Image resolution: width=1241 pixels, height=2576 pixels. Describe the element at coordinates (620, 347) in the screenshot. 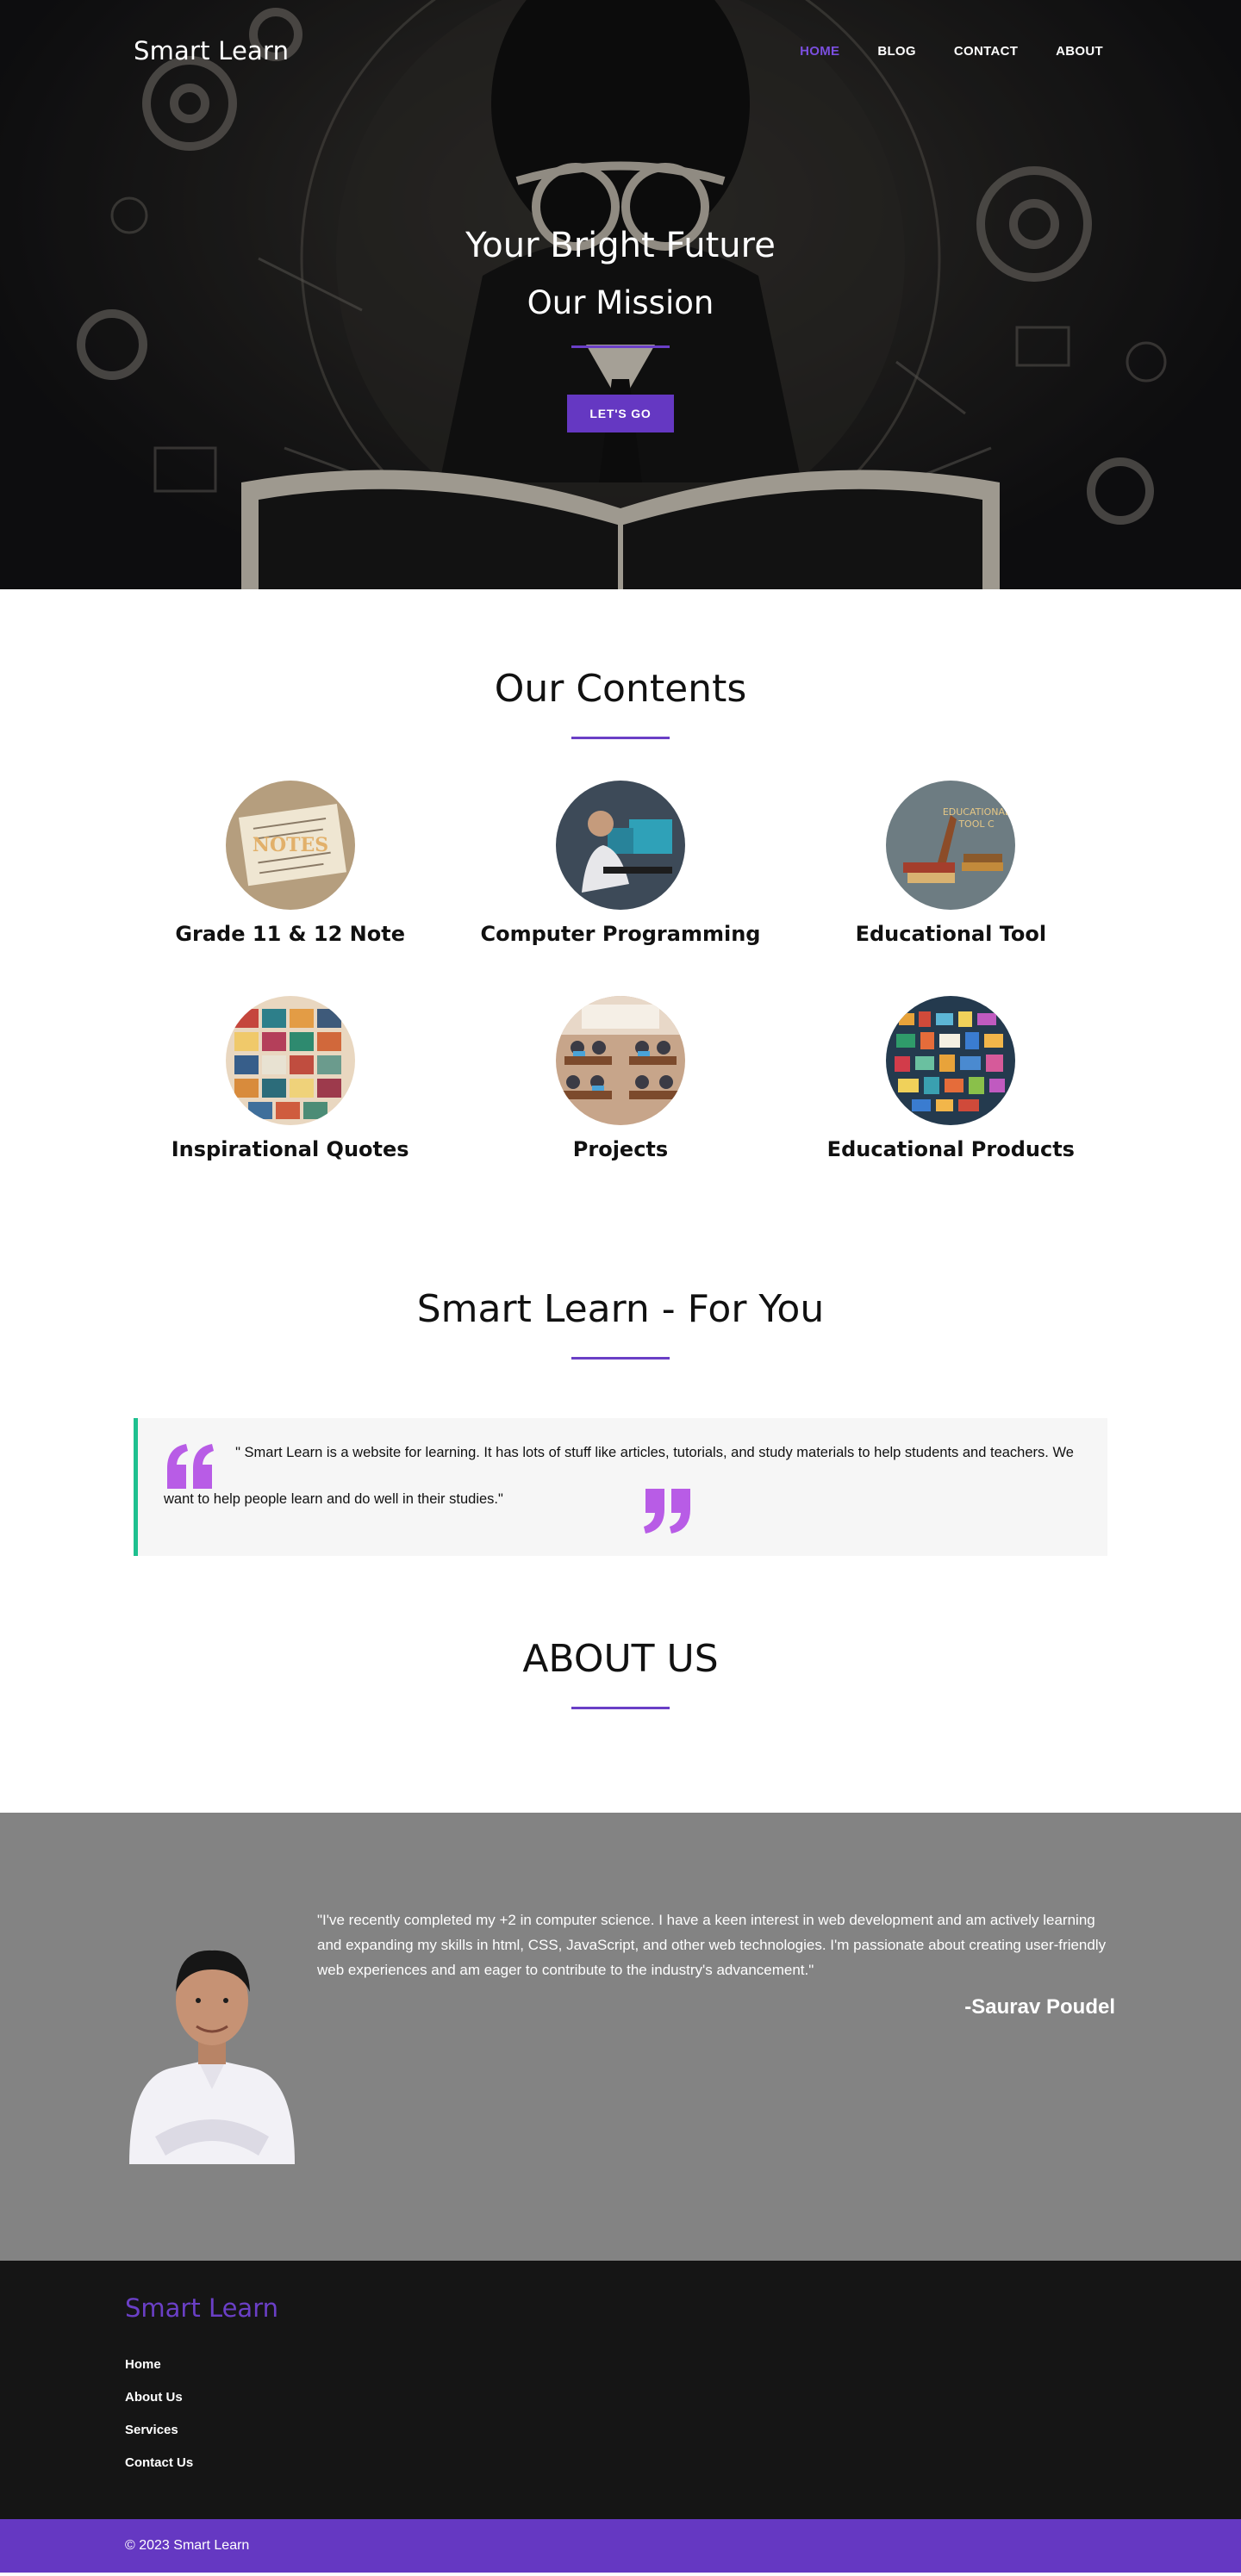

I see `hero-divider` at that location.